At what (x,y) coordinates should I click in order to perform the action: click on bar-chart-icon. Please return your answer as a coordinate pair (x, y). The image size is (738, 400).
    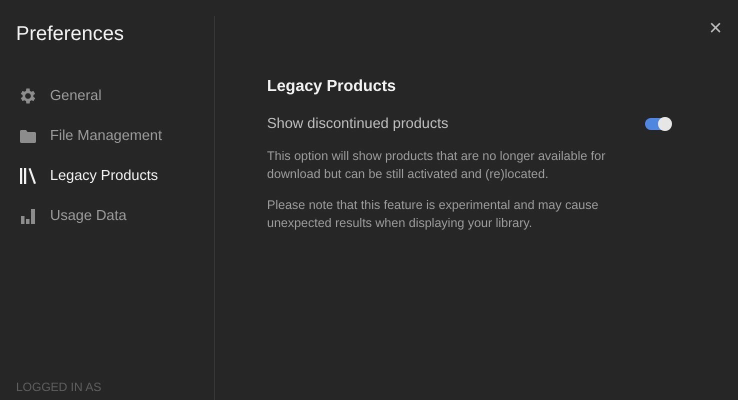
    Looking at the image, I should click on (28, 216).